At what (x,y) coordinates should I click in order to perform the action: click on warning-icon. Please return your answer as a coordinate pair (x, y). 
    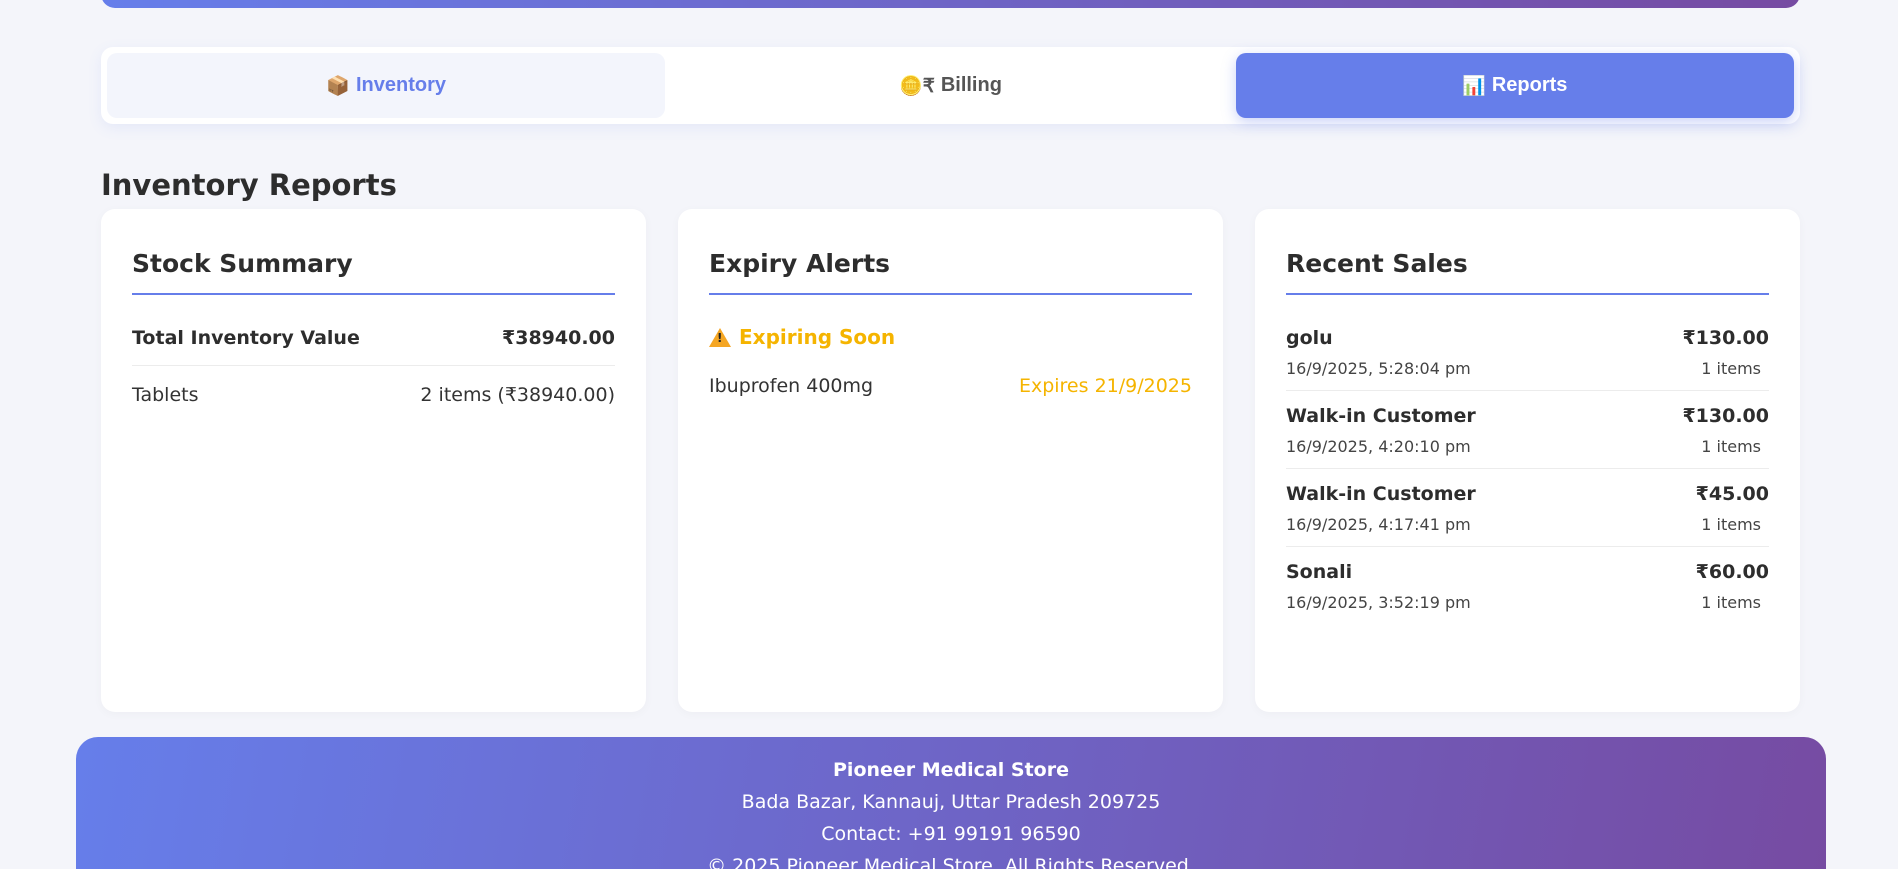
    Looking at the image, I should click on (720, 337).